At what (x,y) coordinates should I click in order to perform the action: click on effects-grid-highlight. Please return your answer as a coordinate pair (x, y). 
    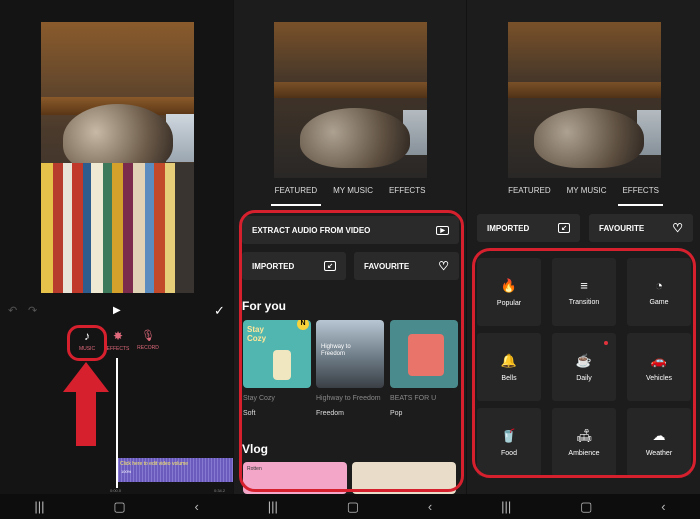
    Looking at the image, I should click on (584, 363).